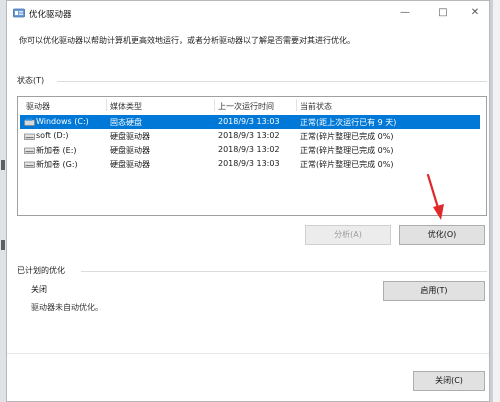 Image resolution: width=500 pixels, height=402 pixels. What do you see at coordinates (272, 81) in the screenshot?
I see `status-divider` at bounding box center [272, 81].